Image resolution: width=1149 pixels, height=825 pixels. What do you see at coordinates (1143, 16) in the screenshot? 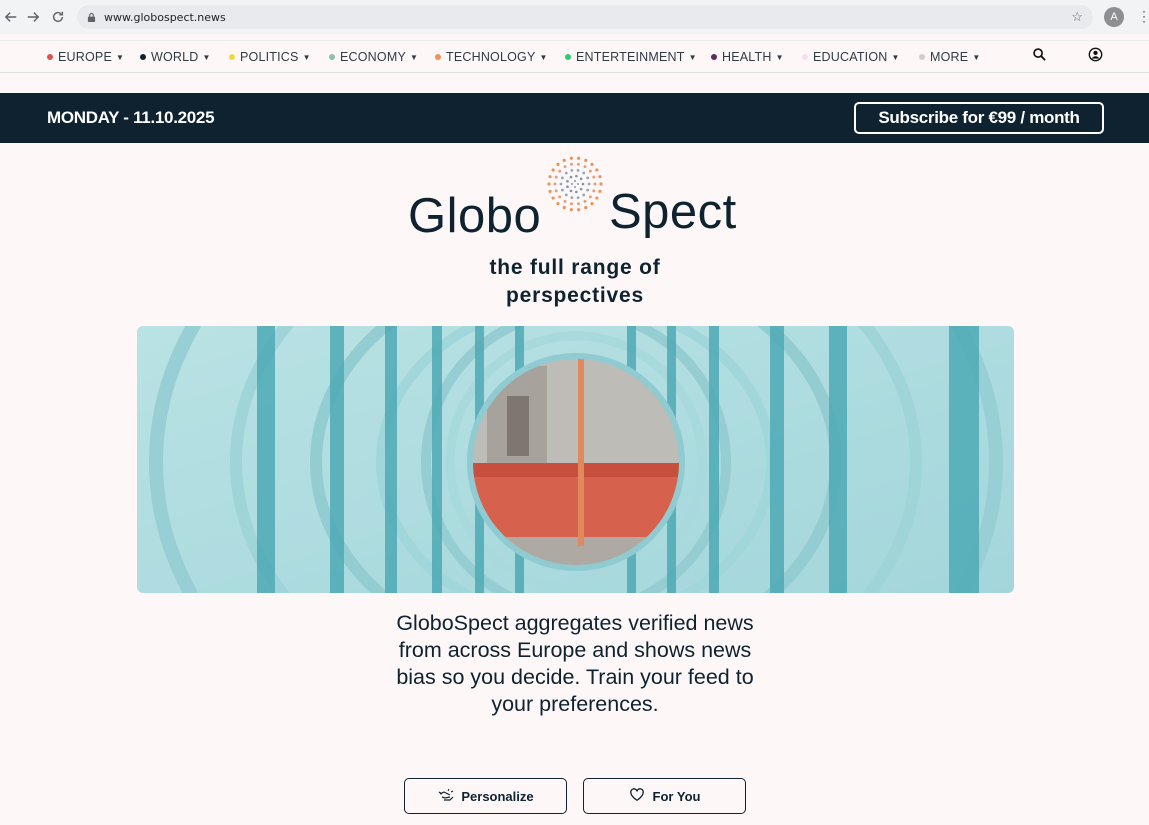
I see `browser-menu-icon: ⋮` at bounding box center [1143, 16].